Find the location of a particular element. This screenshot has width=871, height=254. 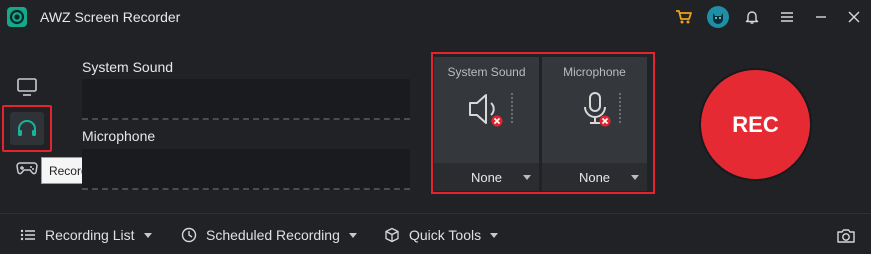

headphones-icon is located at coordinates (27, 128).